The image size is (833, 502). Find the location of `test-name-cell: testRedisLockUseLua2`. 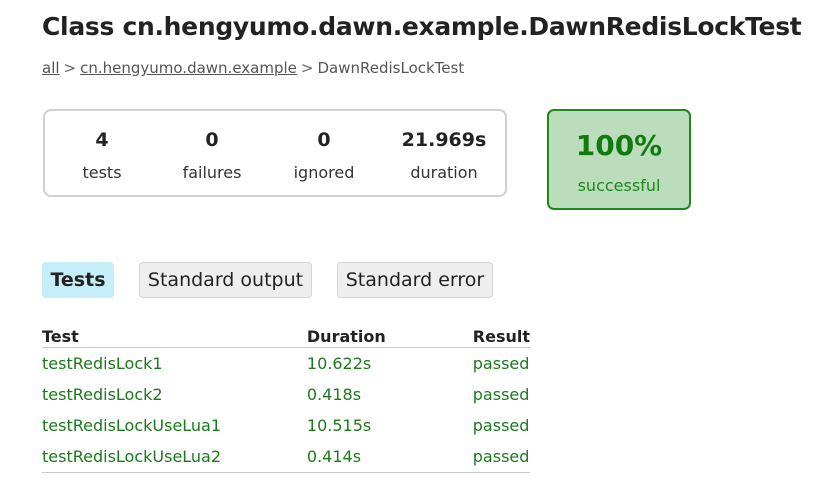

test-name-cell: testRedisLockUseLua2 is located at coordinates (174, 457).